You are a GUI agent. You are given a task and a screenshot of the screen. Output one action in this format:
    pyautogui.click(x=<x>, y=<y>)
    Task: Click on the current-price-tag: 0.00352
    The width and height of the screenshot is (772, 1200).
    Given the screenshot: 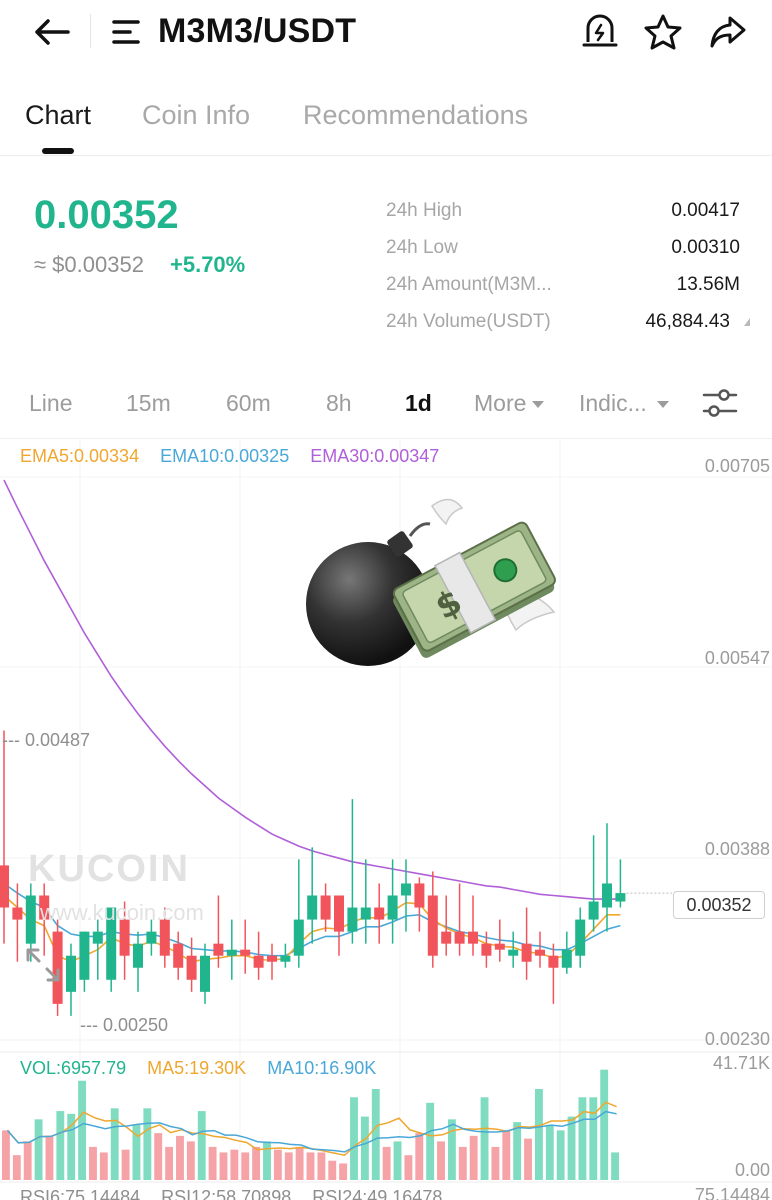 What is the action you would take?
    pyautogui.click(x=719, y=905)
    